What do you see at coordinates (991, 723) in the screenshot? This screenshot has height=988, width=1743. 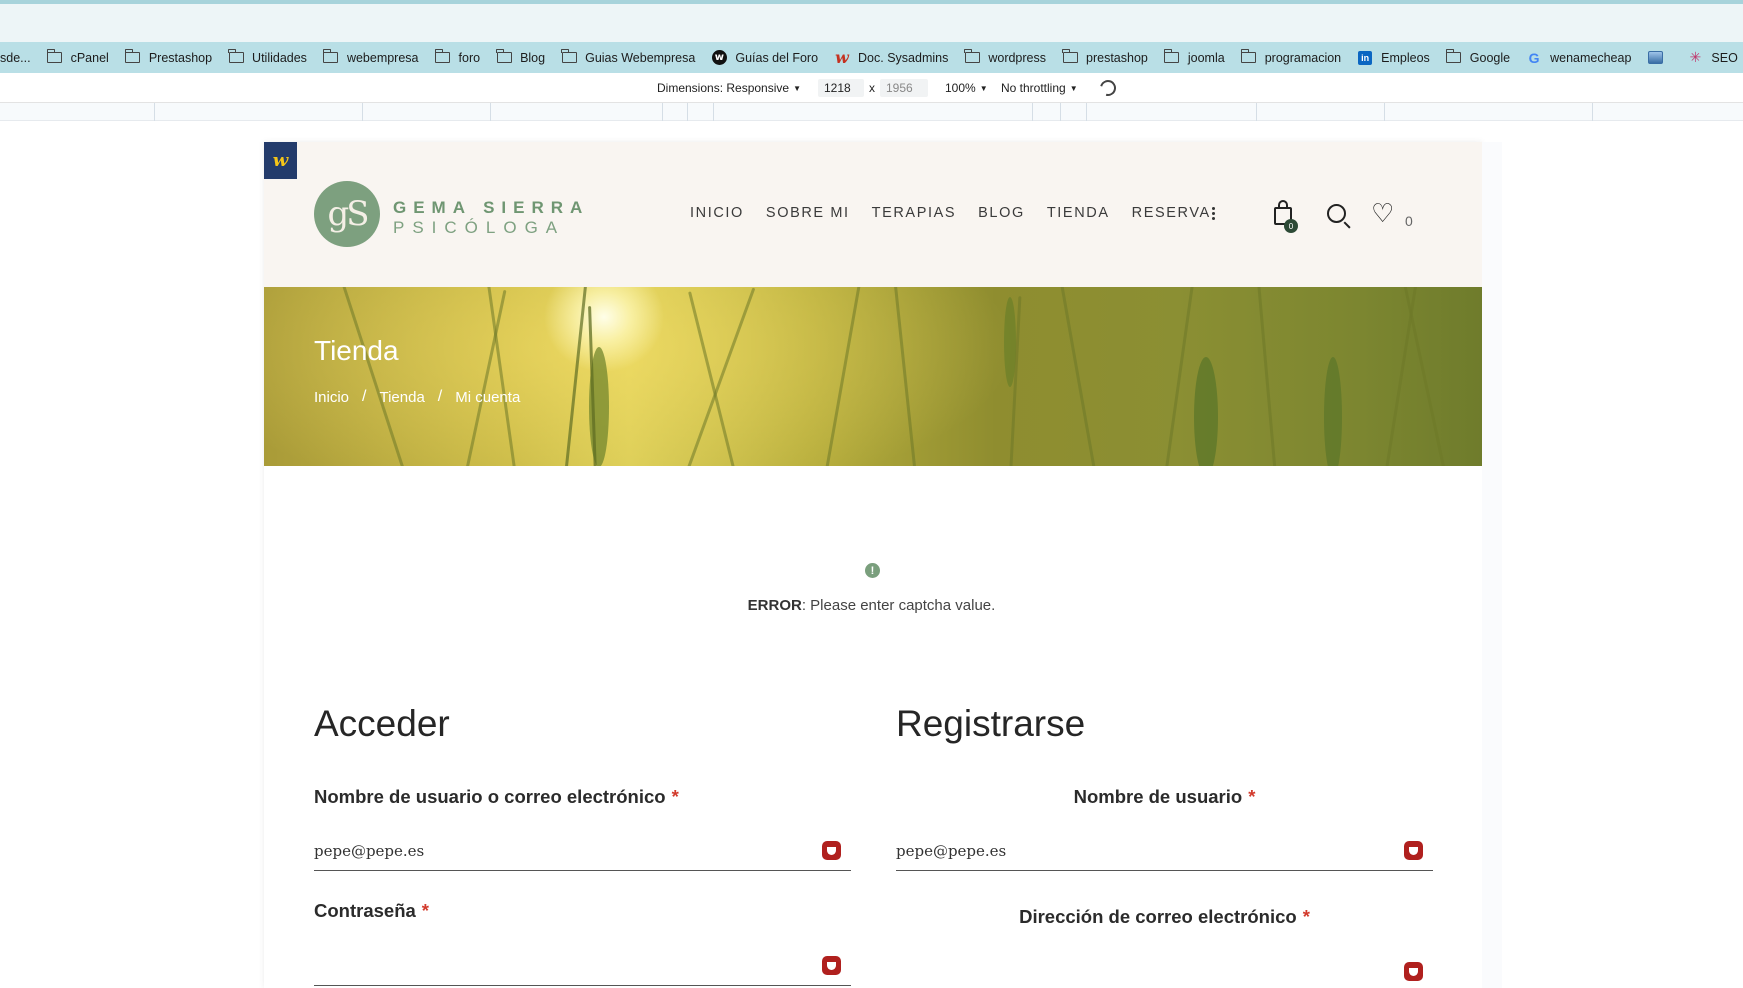 I see `register-heading: Registrarse` at bounding box center [991, 723].